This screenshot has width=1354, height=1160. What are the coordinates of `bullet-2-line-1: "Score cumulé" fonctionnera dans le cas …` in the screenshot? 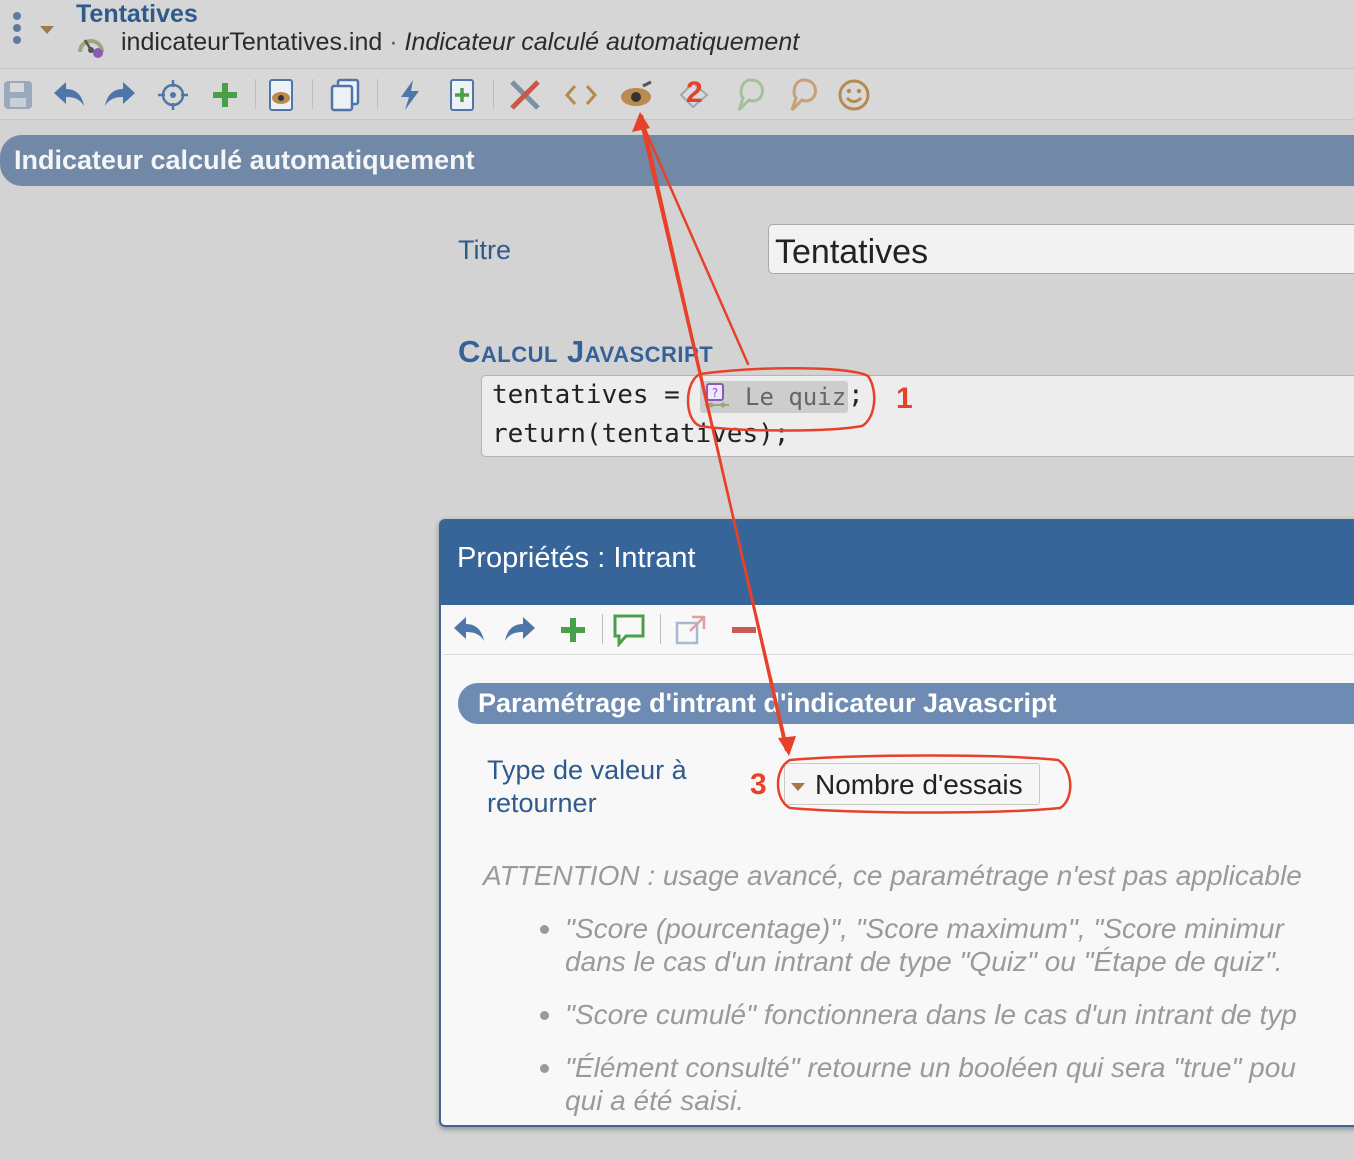 It's located at (931, 1014).